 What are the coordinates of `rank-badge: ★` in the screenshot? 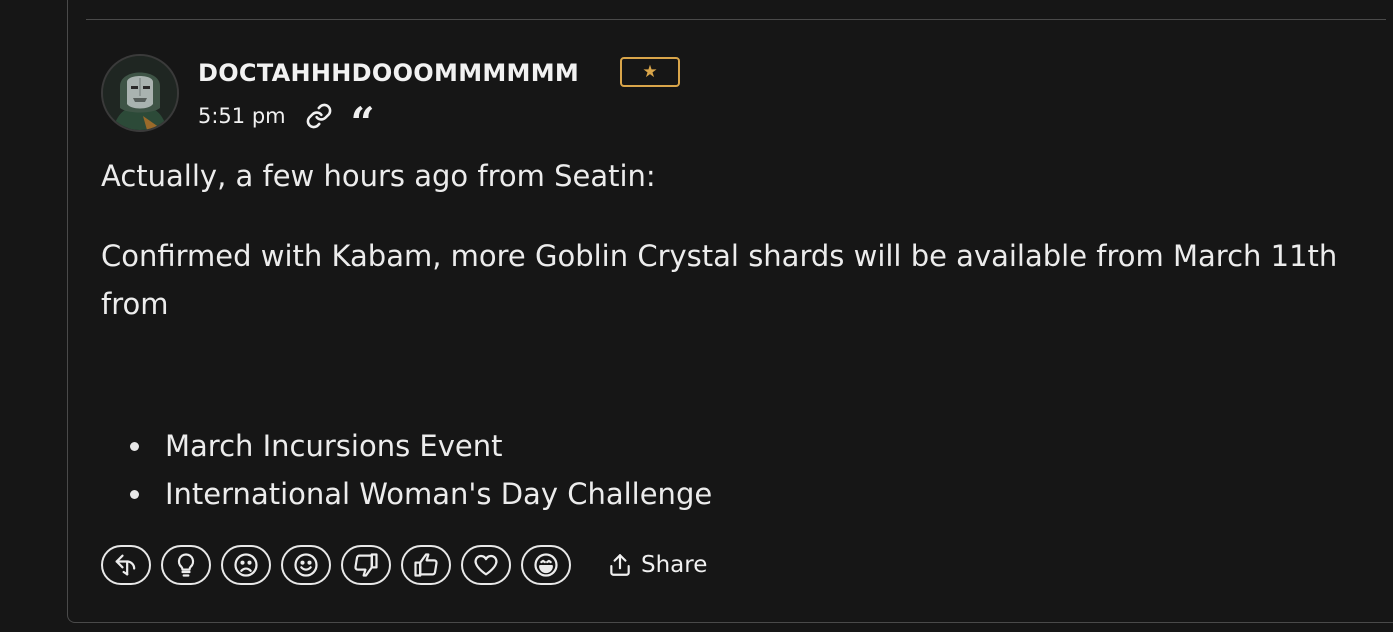 It's located at (650, 72).